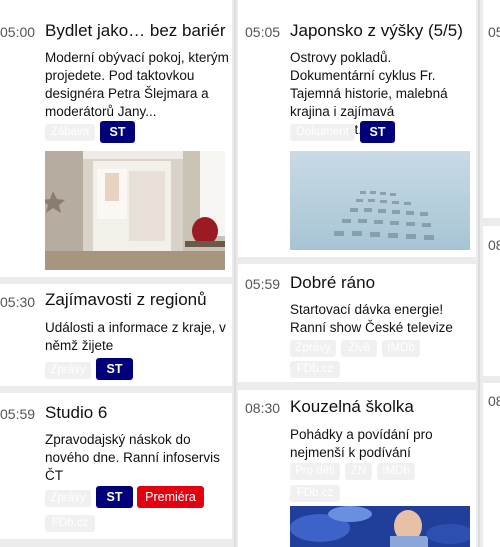 This screenshot has width=500, height=547. I want to click on program-title: Studio 6, so click(76, 413).